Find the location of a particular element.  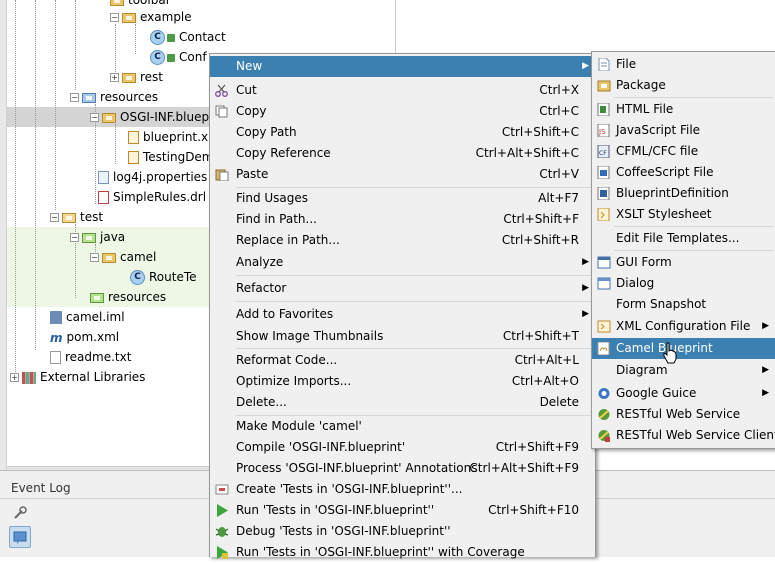

menu-item-cut: Cut Ctrl+X is located at coordinates (402, 90).